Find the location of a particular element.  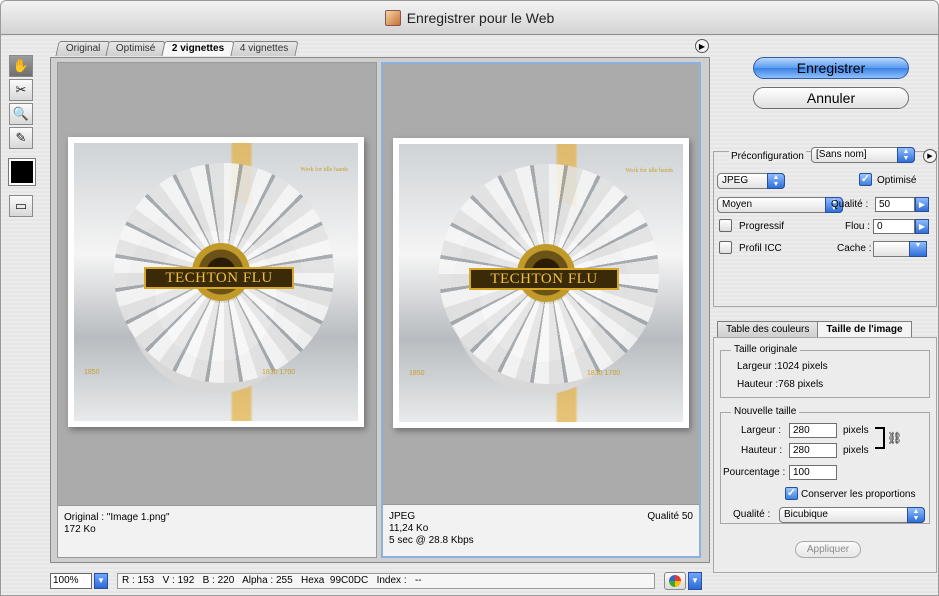

tab-label: Original is located at coordinates (83, 48).